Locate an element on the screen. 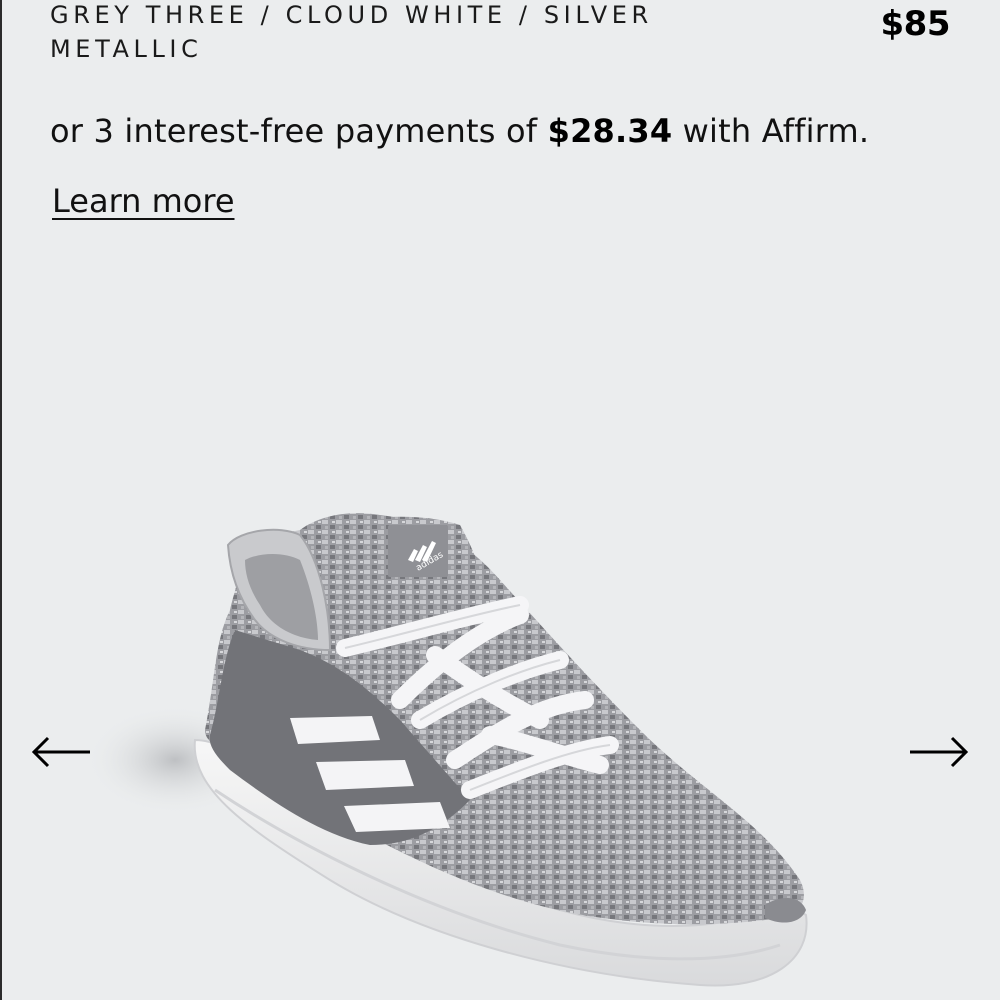  left-divider is located at coordinates (1, 500).